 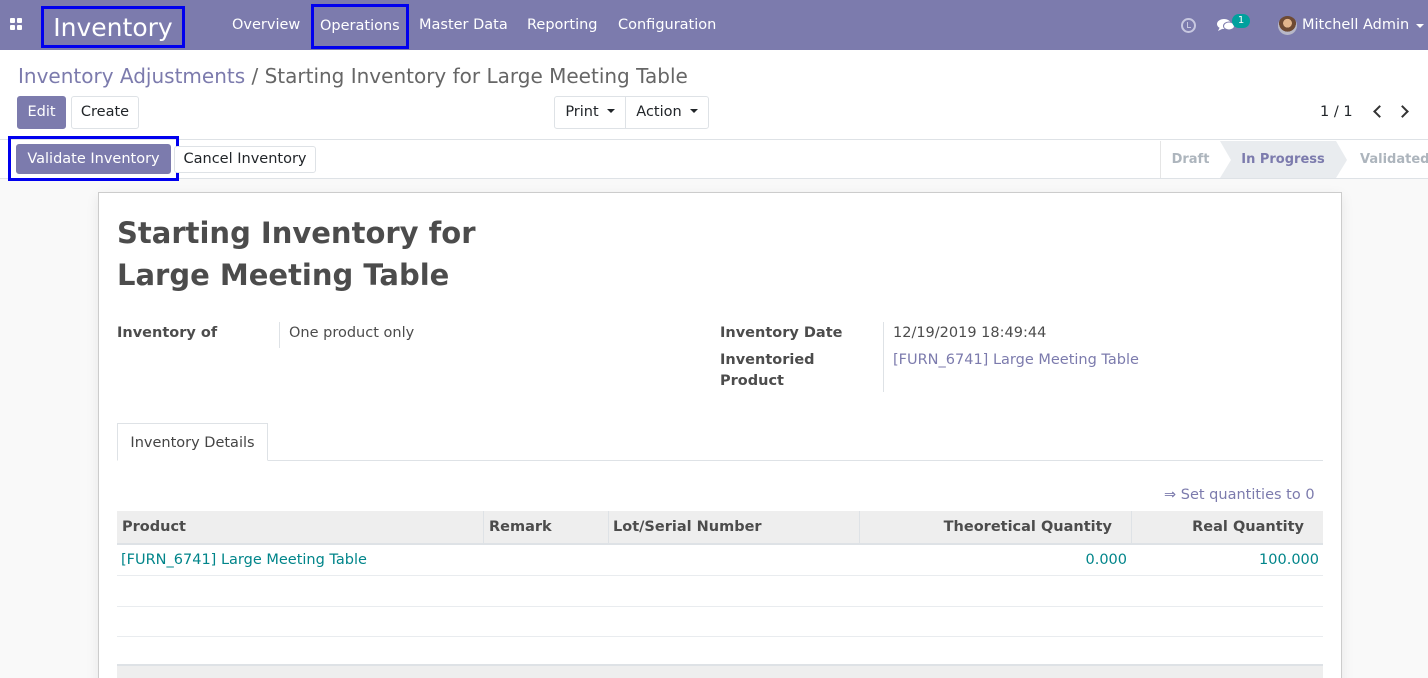 I want to click on validate-inventory-button: Validate Inventory, so click(x=93, y=159).